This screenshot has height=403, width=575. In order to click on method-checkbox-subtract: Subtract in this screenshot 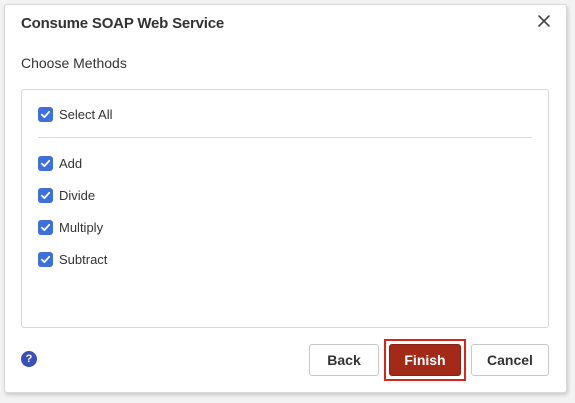, I will do `click(72, 259)`.